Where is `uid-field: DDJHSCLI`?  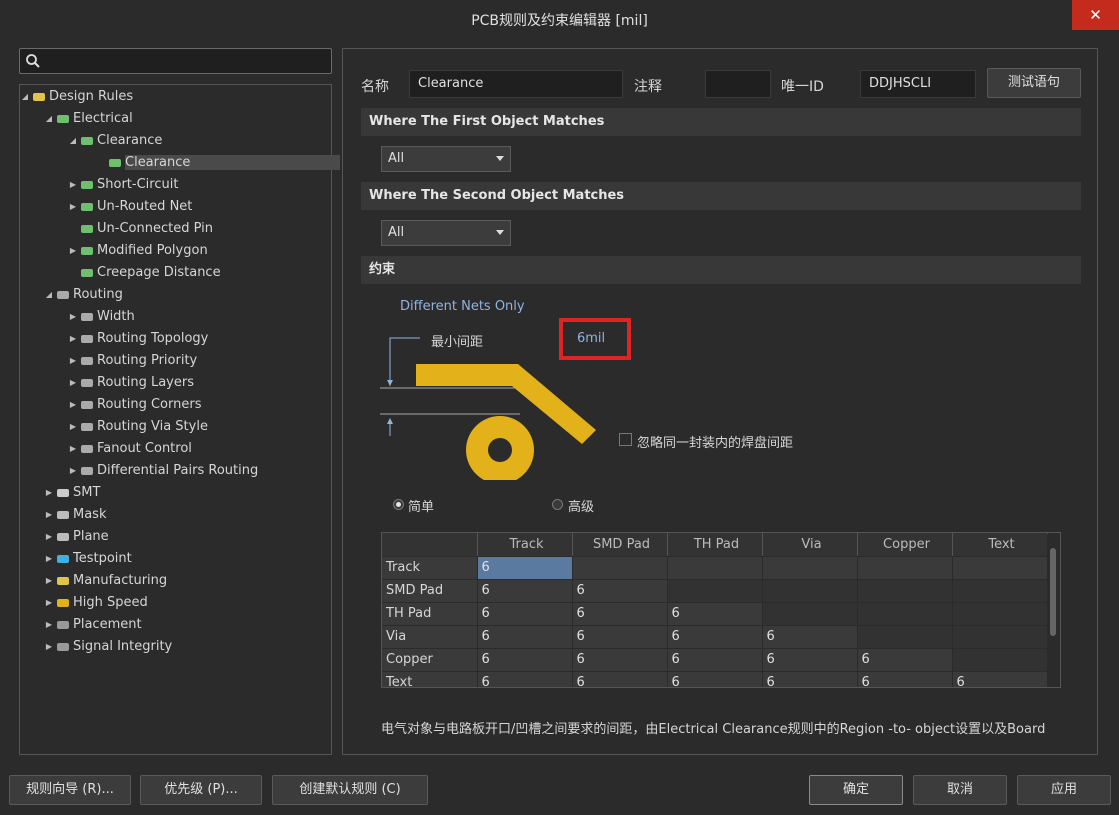
uid-field: DDJHSCLI is located at coordinates (918, 84).